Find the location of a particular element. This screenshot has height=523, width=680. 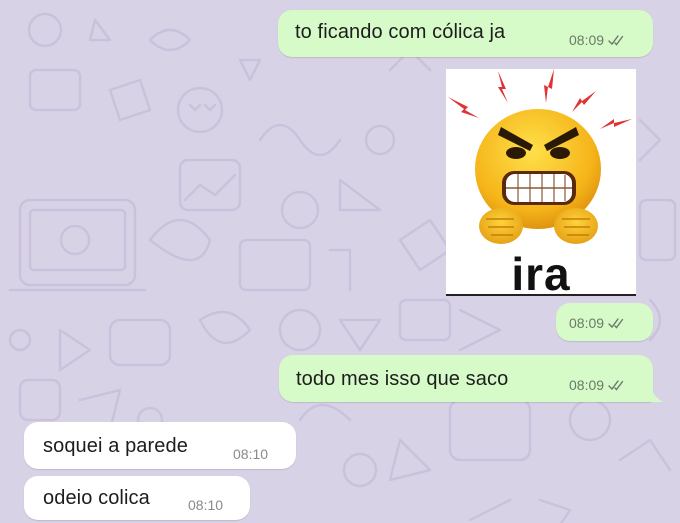

incoming-message-bubble: odeio colica 08:10 is located at coordinates (137, 498).